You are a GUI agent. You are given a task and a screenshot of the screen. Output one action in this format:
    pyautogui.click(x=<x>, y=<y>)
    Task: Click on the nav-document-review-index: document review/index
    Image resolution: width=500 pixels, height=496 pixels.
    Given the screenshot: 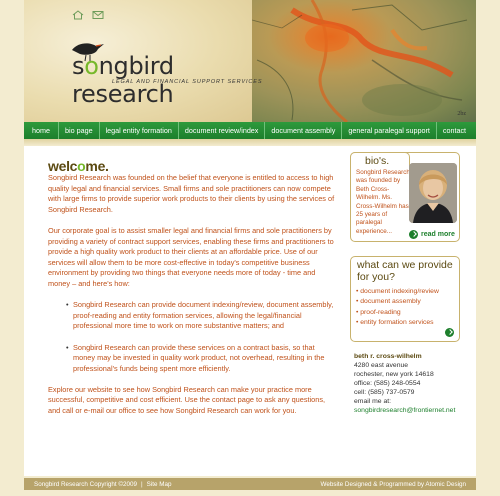 What is the action you would take?
    pyautogui.click(x=222, y=130)
    